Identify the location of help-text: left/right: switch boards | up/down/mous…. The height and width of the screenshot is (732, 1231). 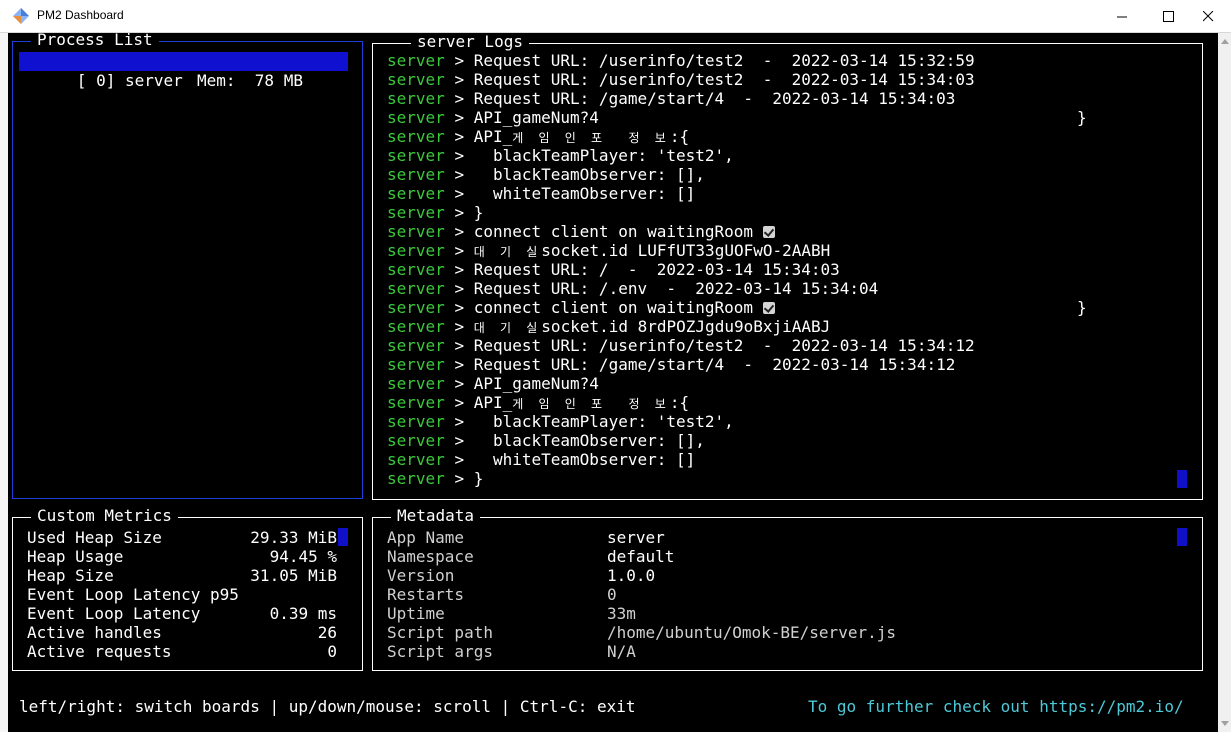
(327, 706).